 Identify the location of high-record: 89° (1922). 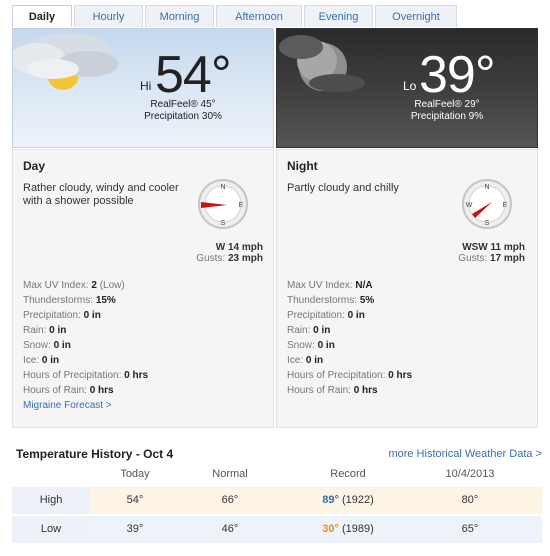
(348, 500).